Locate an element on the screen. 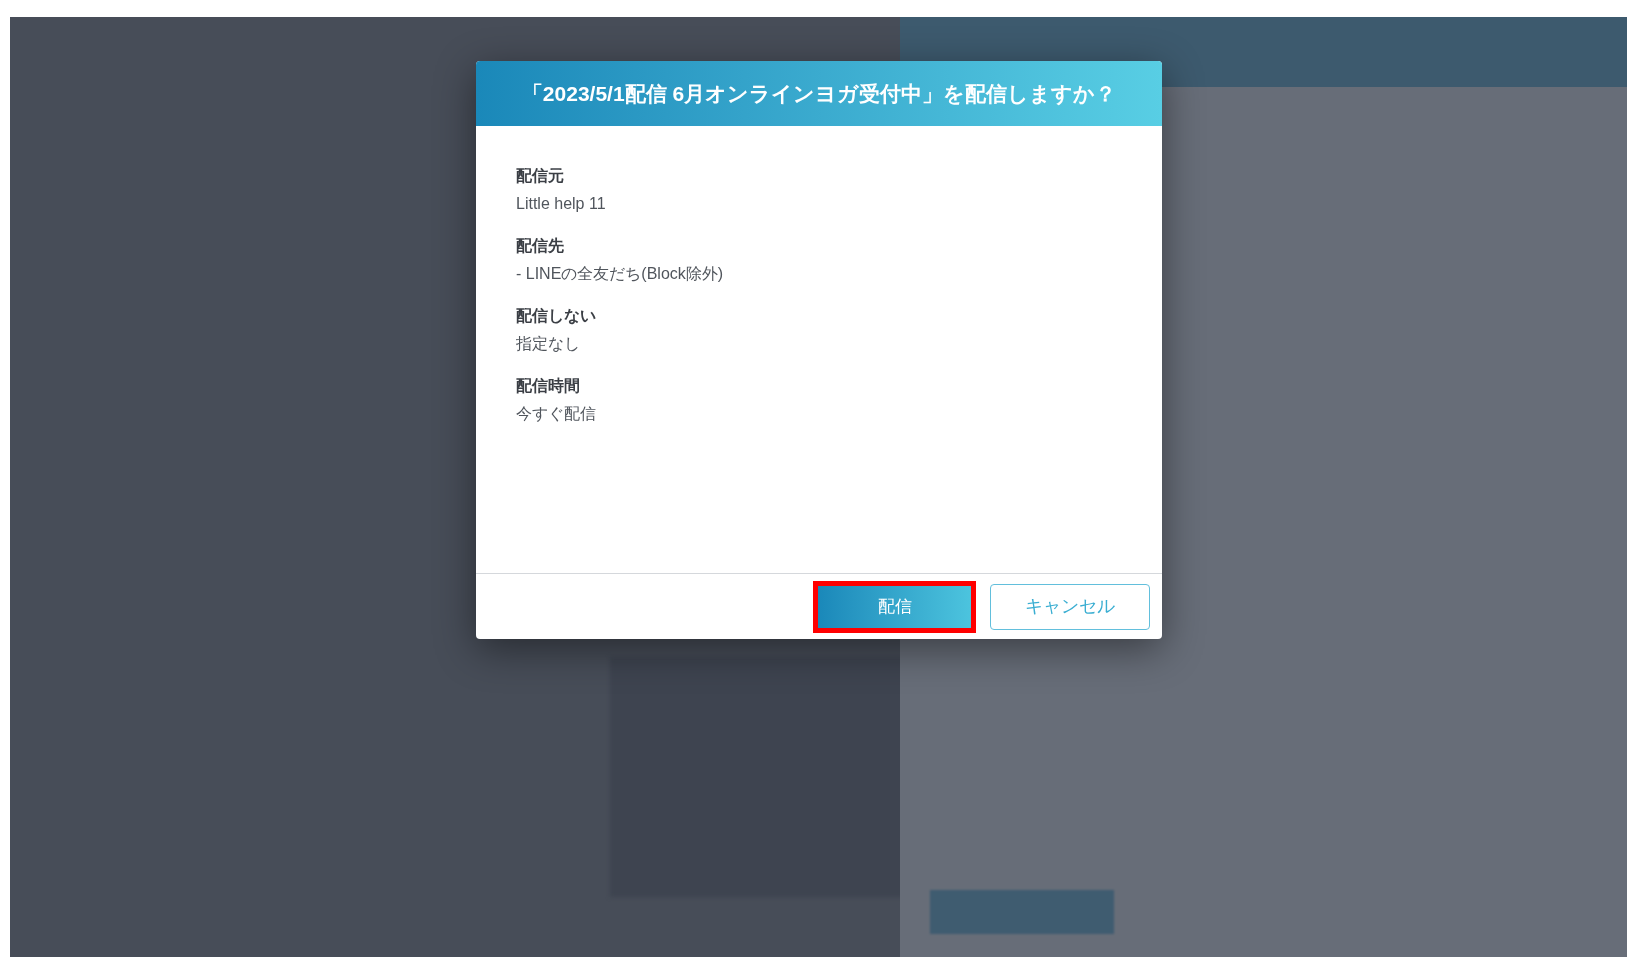 This screenshot has width=1635, height=972. field-label: 配信元 is located at coordinates (540, 176).